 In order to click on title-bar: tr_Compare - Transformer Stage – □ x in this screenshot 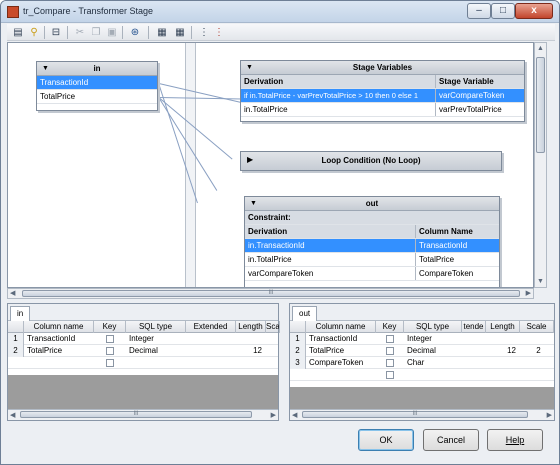, I will do `click(280, 12)`.